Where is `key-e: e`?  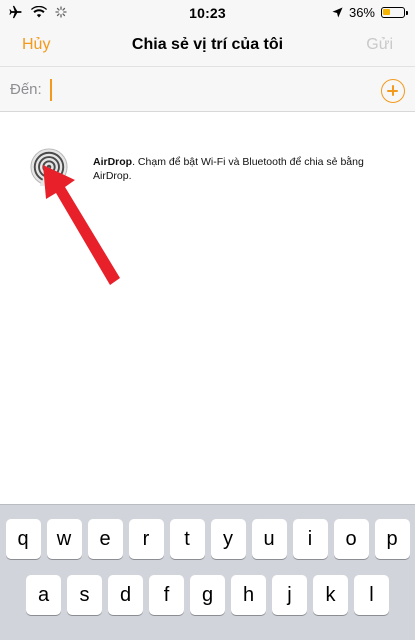
key-e: e is located at coordinates (105, 539).